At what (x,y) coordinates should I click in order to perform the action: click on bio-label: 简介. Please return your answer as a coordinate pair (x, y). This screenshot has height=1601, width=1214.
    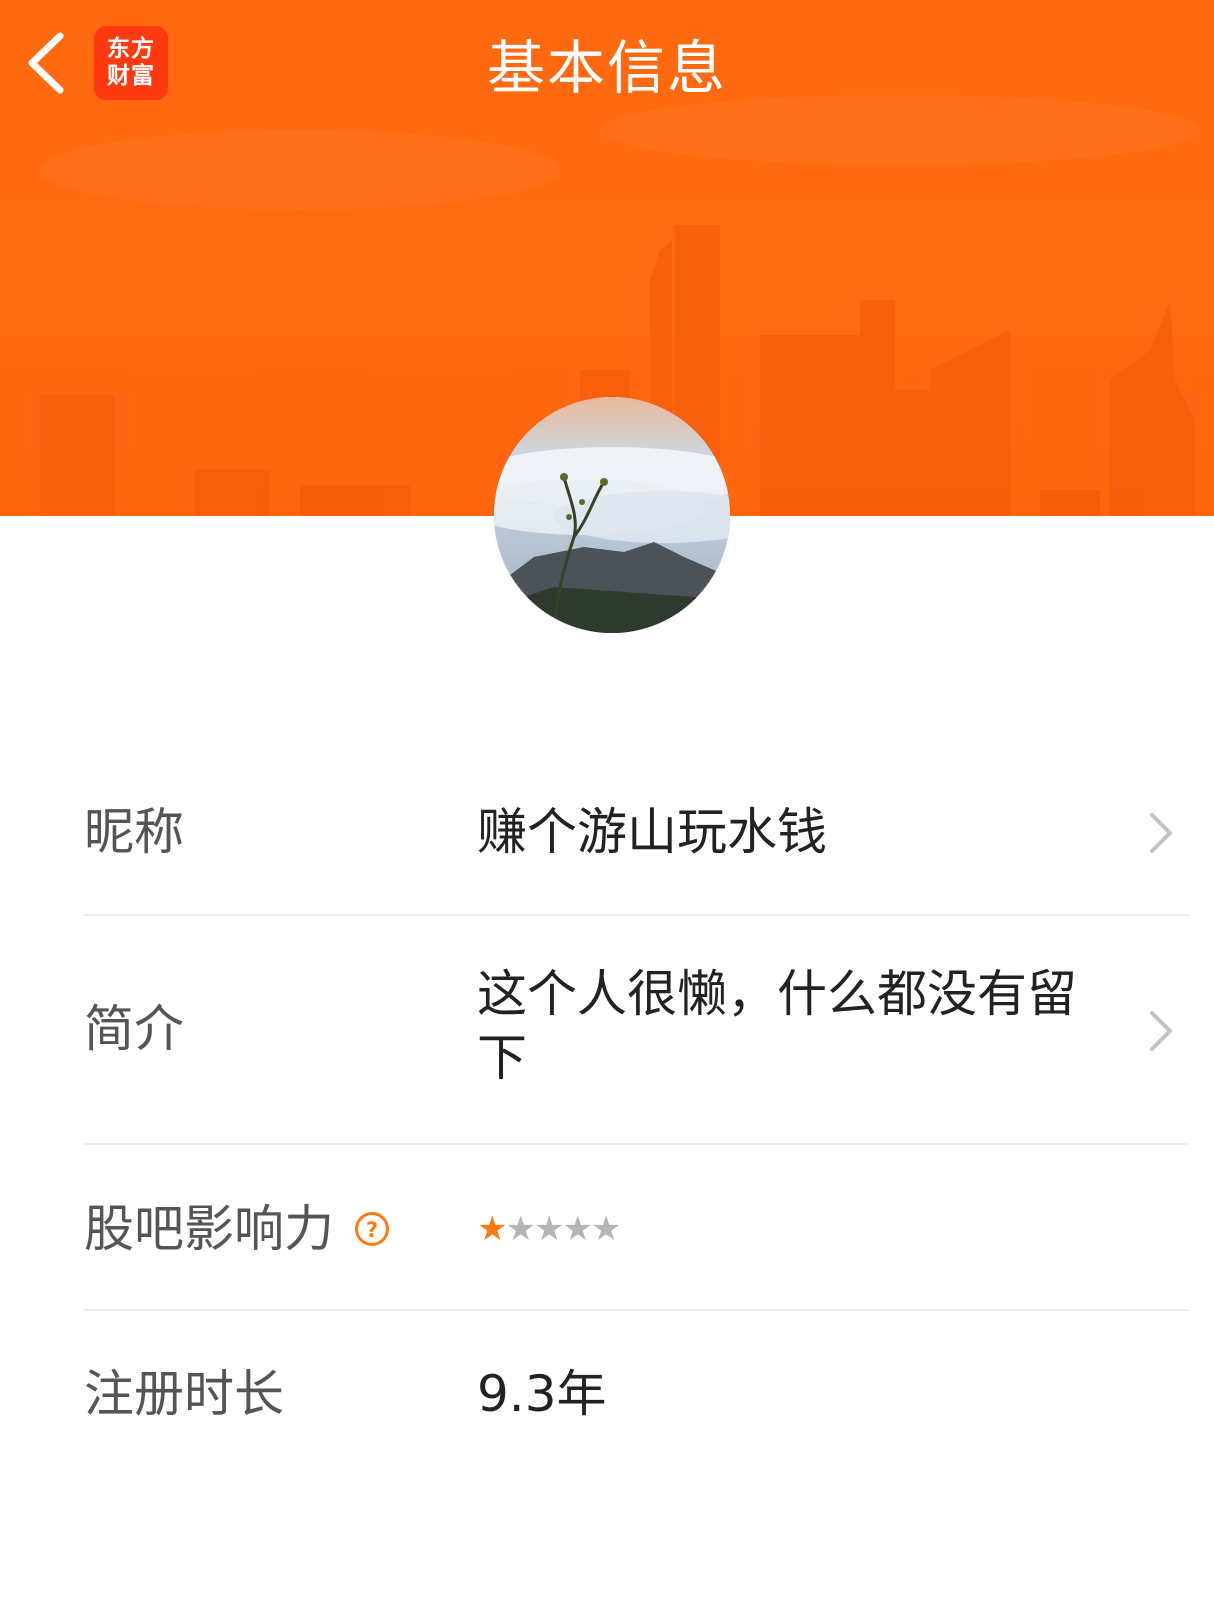
    Looking at the image, I should click on (134, 1029).